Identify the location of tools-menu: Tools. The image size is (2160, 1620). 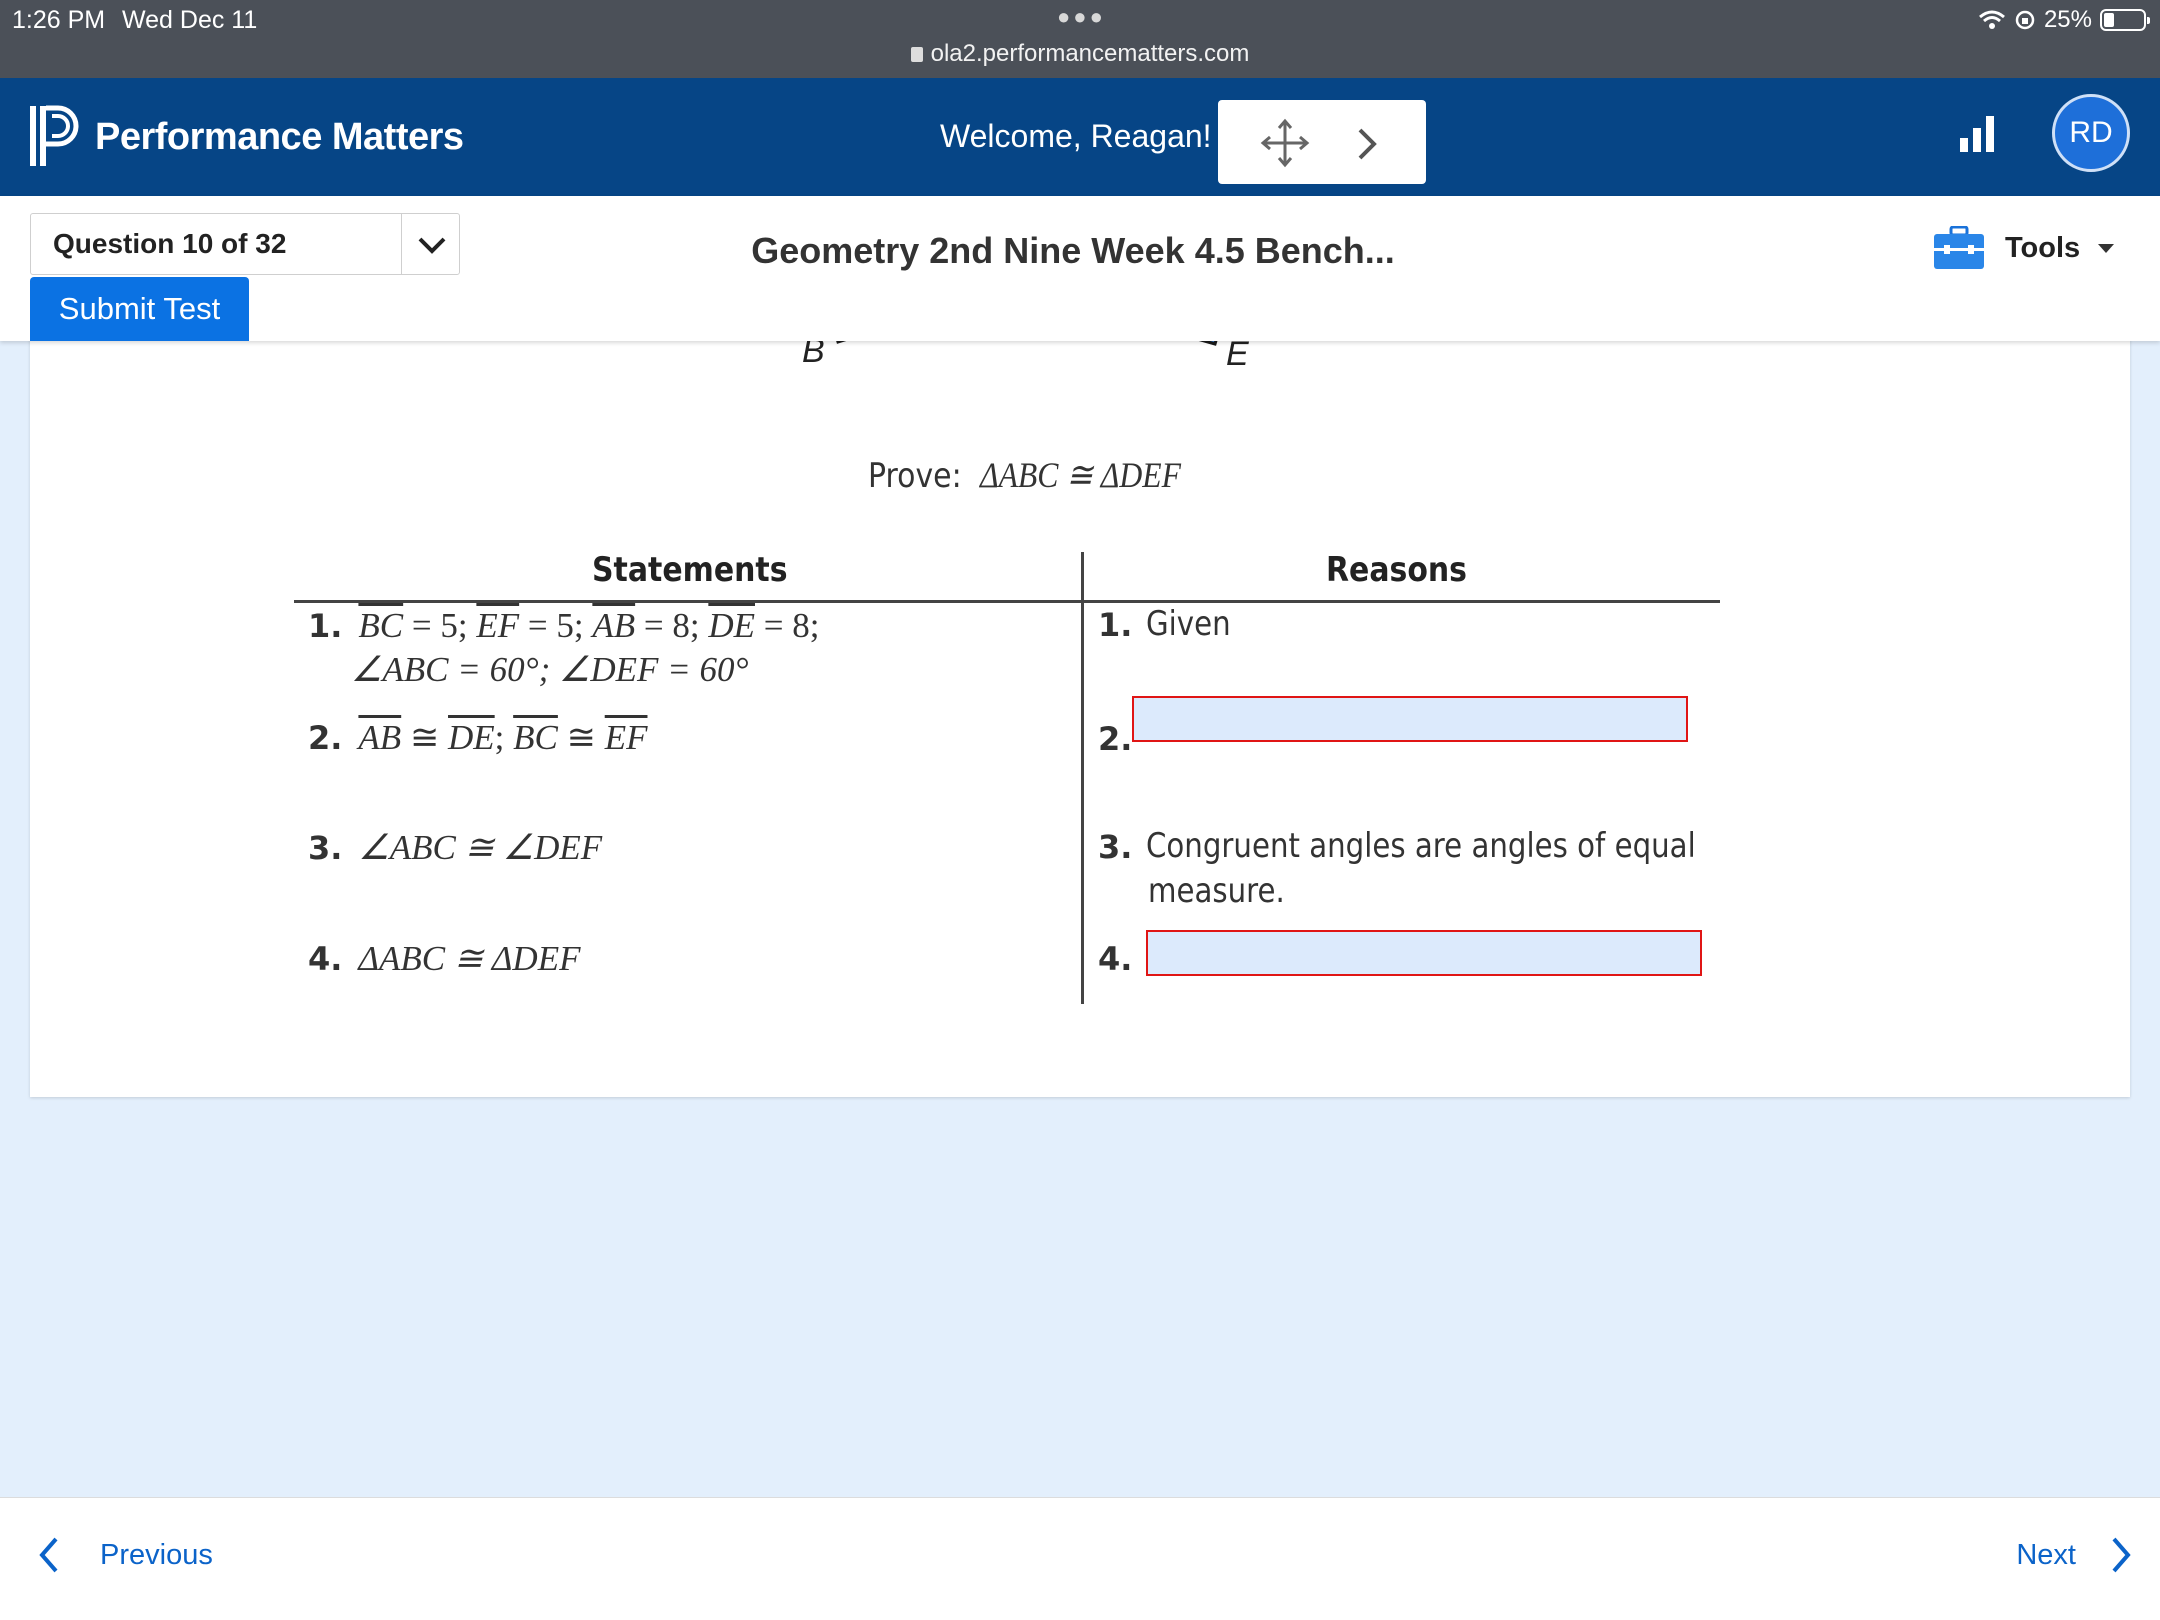
(2024, 248).